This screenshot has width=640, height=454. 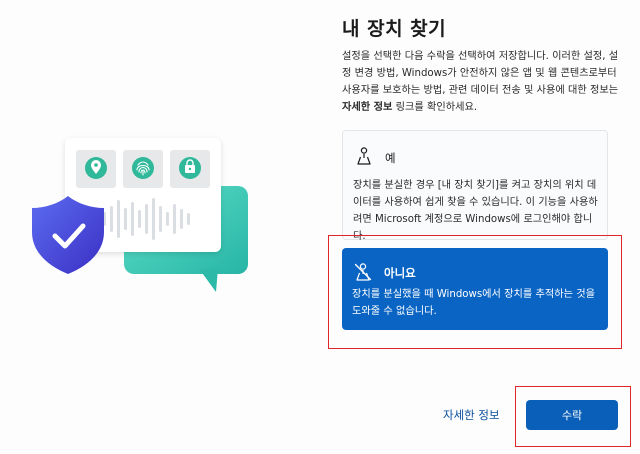 I want to click on highlight-box-no-option, so click(x=475, y=292).